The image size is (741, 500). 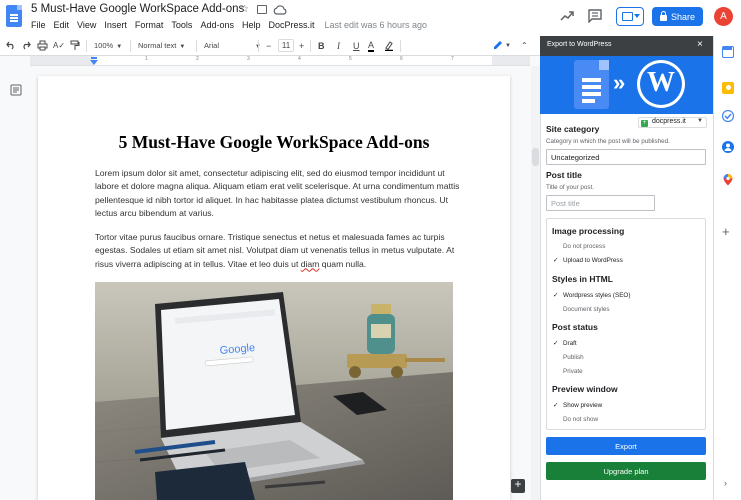 I want to click on menu-tools: Tools, so click(x=181, y=25).